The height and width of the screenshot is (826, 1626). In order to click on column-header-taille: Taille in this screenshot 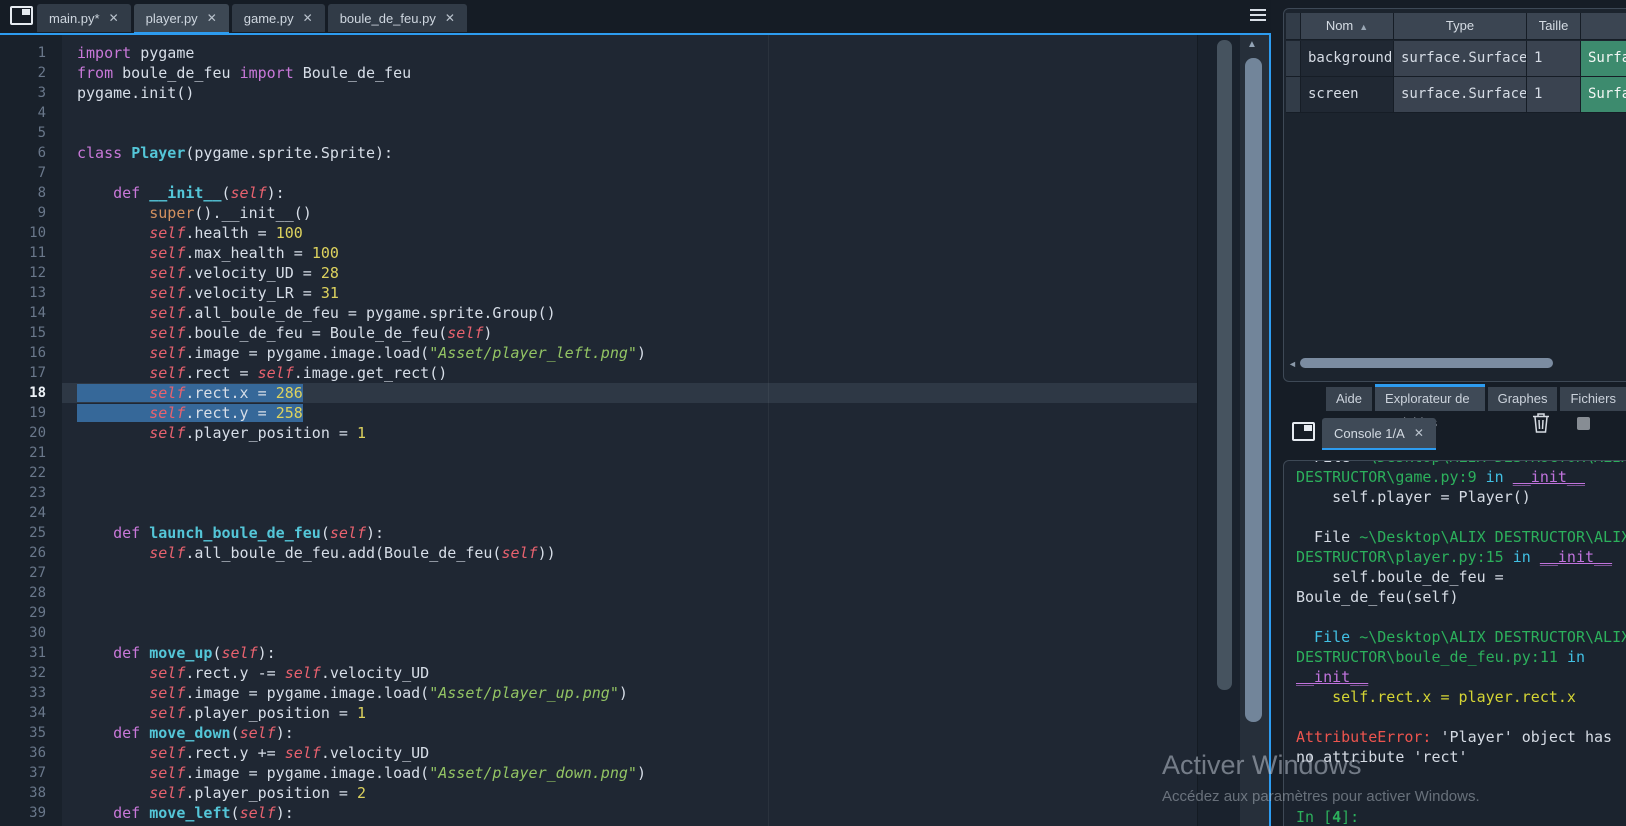, I will do `click(1554, 26)`.